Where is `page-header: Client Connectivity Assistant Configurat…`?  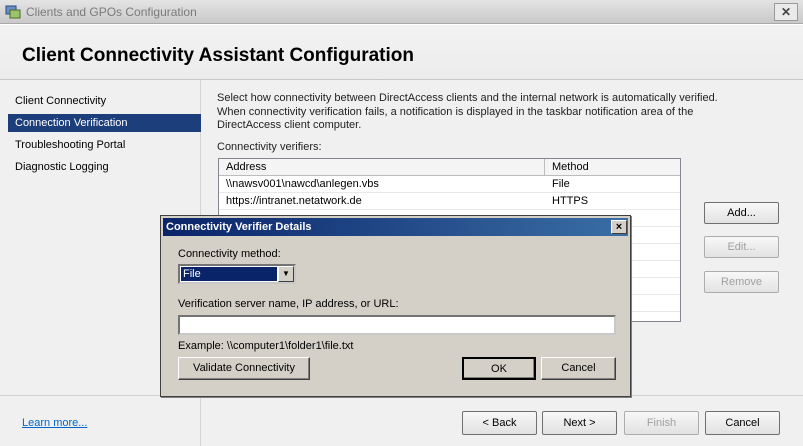
page-header: Client Connectivity Assistant Configurat… is located at coordinates (401, 52).